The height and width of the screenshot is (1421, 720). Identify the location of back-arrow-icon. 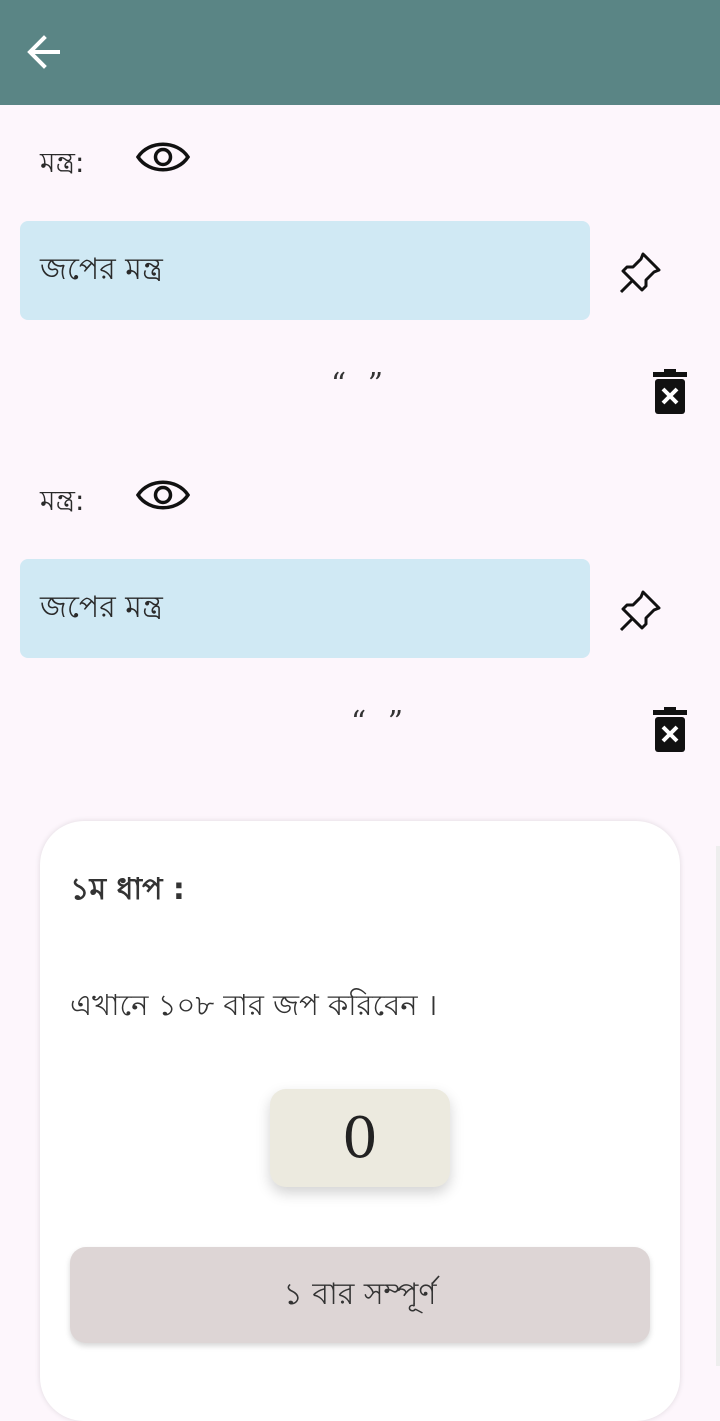
(44, 52).